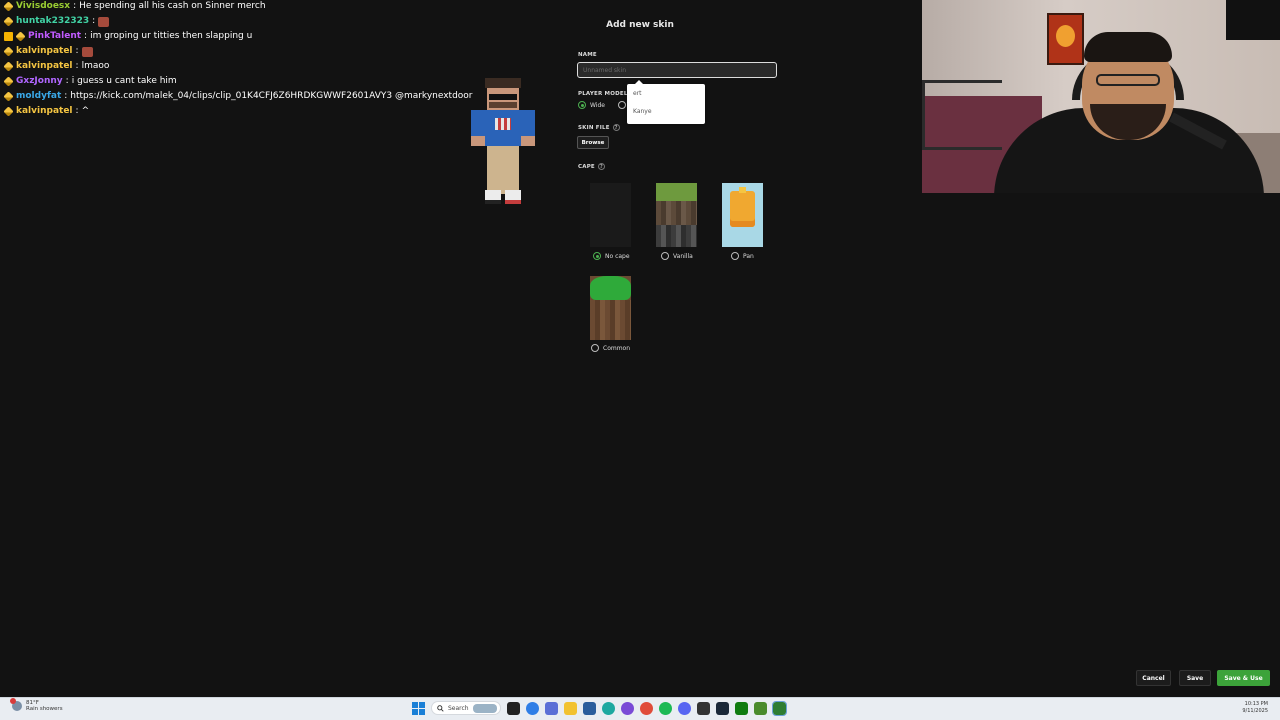  What do you see at coordinates (597, 105) in the screenshot?
I see `model-option-label: Wide` at bounding box center [597, 105].